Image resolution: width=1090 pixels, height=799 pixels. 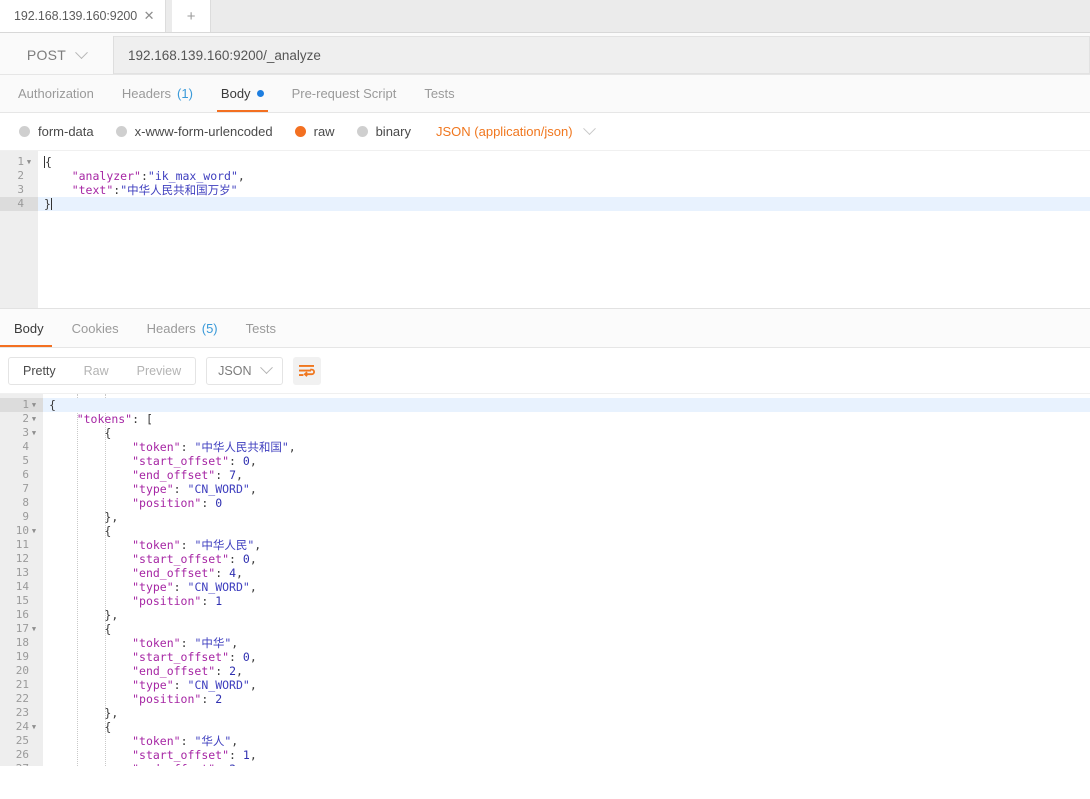 I want to click on response-tab-tests: Tests, so click(x=261, y=328).